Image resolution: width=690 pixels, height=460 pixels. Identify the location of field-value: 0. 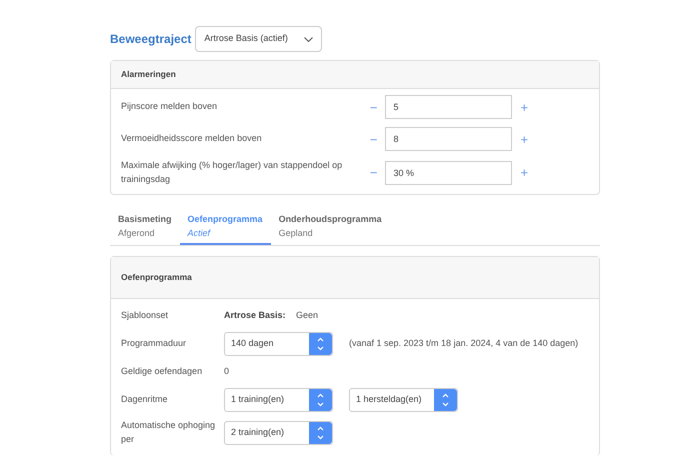
(227, 371).